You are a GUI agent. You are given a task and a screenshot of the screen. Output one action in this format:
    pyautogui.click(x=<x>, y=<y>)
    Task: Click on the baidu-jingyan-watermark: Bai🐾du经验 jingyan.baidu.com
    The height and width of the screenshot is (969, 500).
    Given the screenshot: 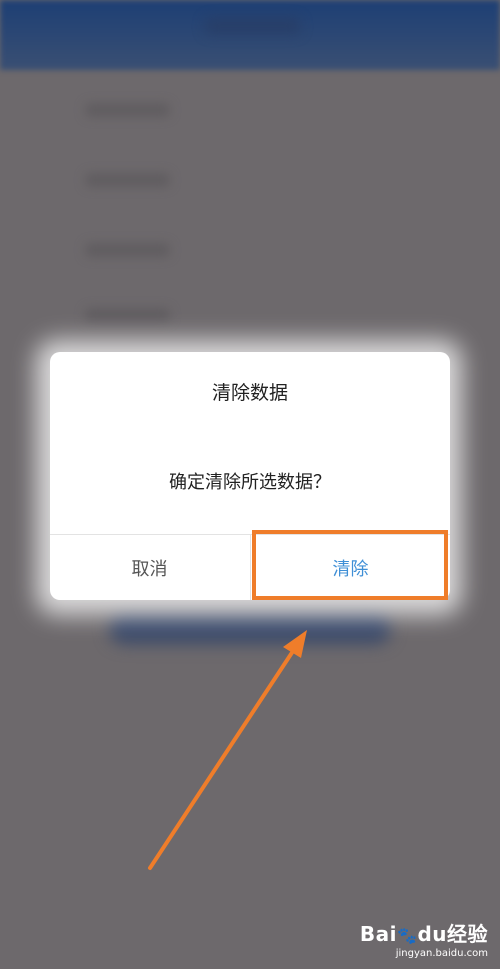 What is the action you would take?
    pyautogui.click(x=424, y=938)
    